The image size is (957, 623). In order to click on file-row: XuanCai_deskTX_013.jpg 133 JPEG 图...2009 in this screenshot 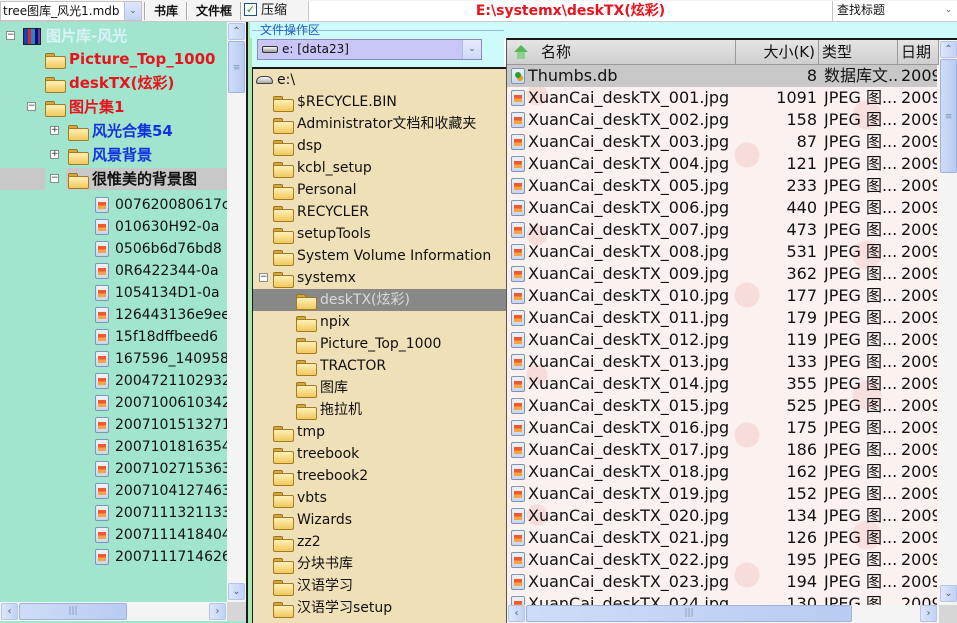, I will do `click(722, 362)`.